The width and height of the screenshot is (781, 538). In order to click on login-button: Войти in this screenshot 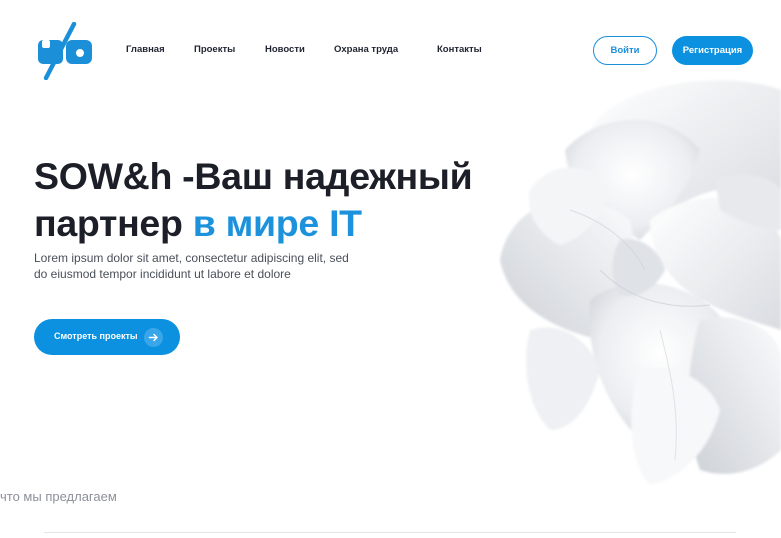, I will do `click(625, 50)`.